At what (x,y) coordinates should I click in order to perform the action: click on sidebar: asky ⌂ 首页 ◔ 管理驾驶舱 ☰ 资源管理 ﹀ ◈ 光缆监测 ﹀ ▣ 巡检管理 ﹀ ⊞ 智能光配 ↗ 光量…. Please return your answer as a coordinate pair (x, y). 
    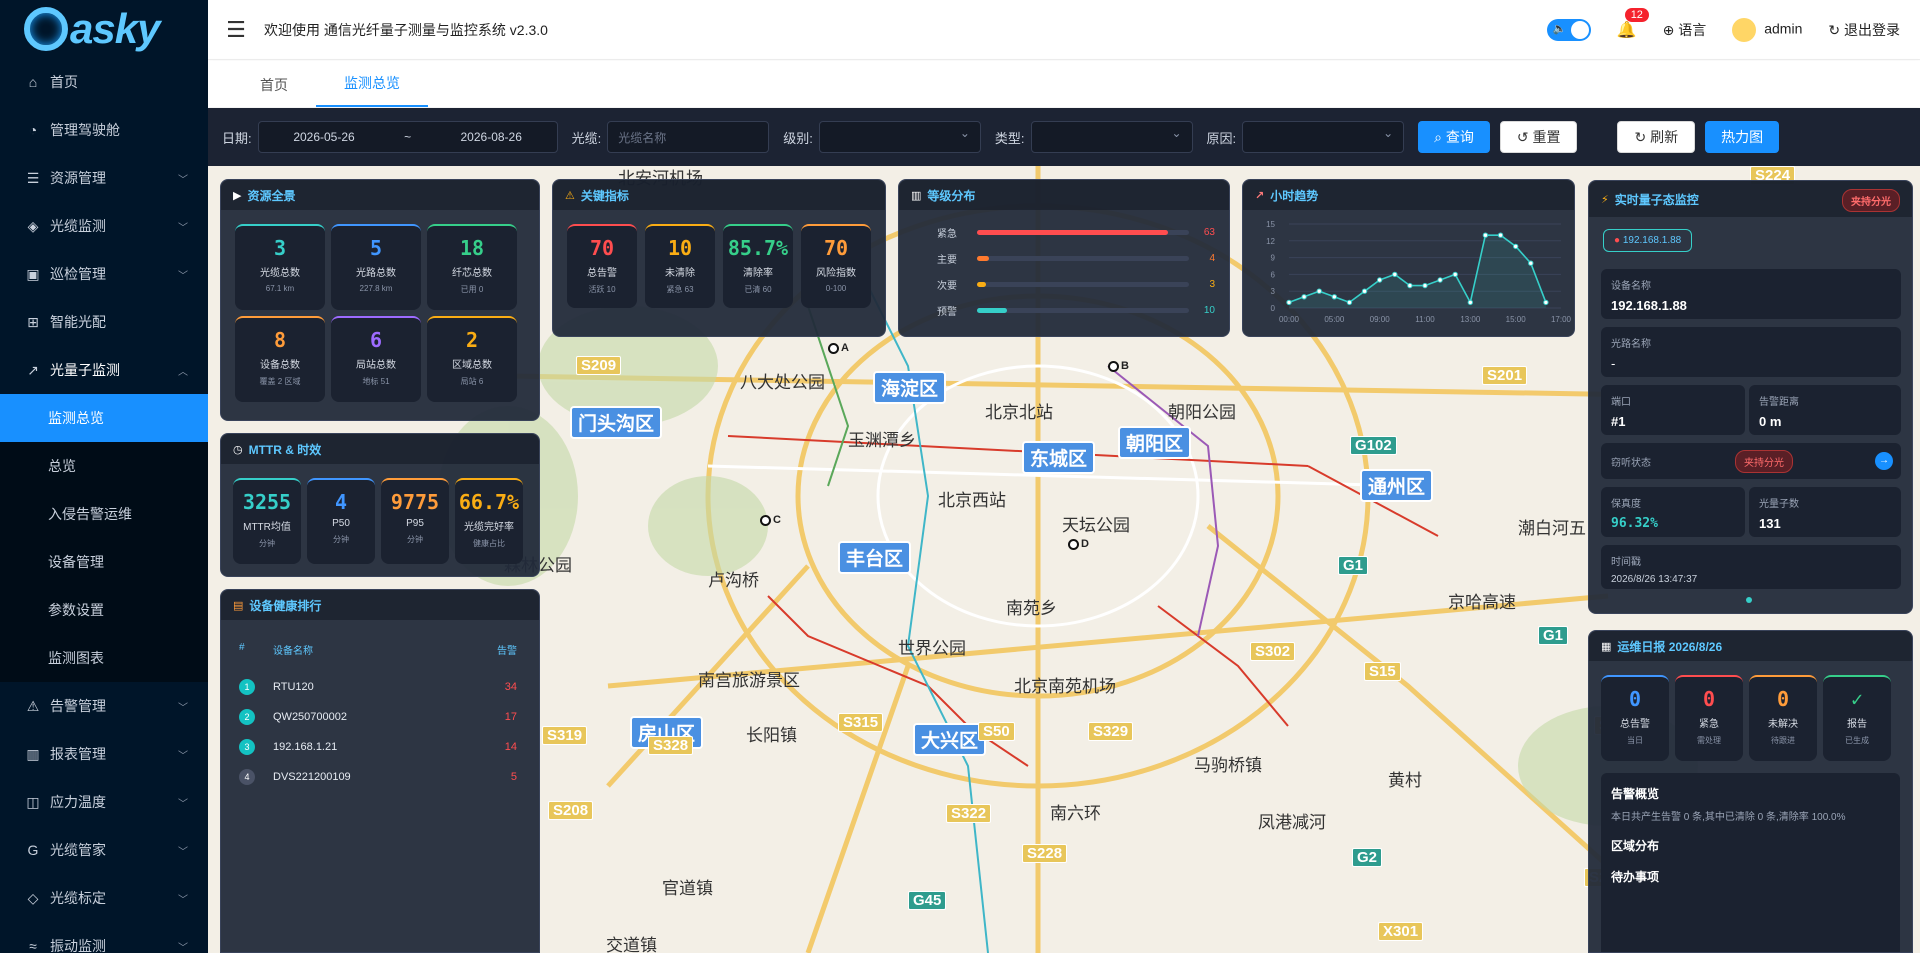
    Looking at the image, I should click on (104, 476).